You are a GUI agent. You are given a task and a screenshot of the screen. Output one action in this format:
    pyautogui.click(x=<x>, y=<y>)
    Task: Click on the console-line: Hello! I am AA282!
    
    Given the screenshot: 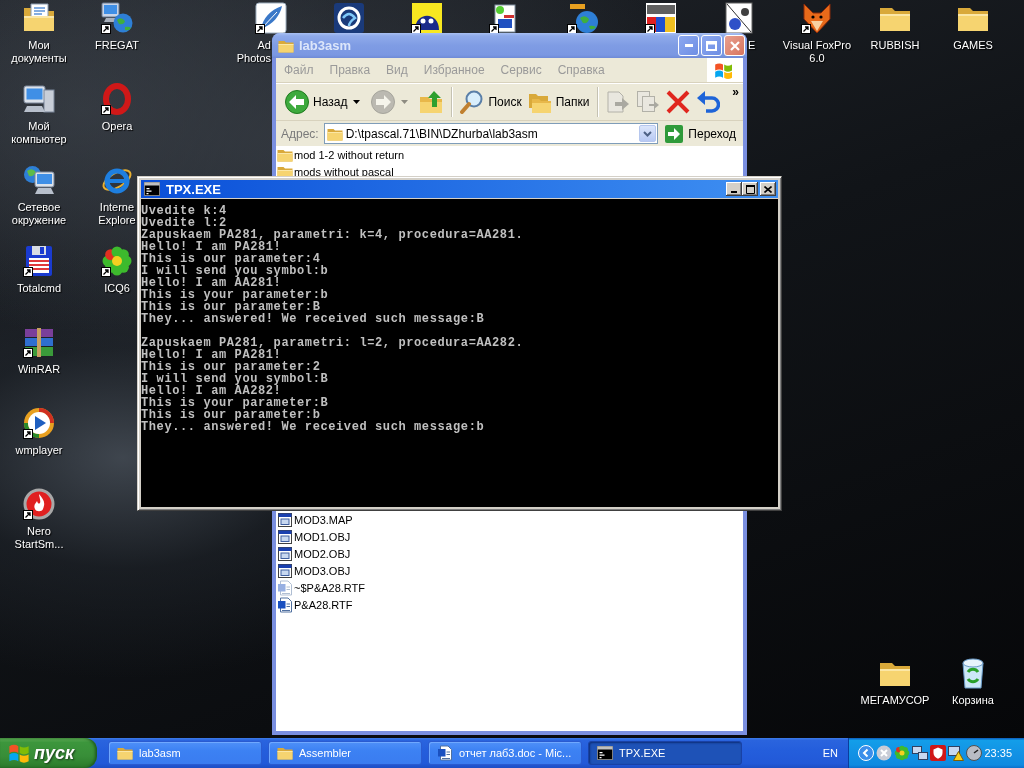 What is the action you would take?
    pyautogui.click(x=211, y=391)
    